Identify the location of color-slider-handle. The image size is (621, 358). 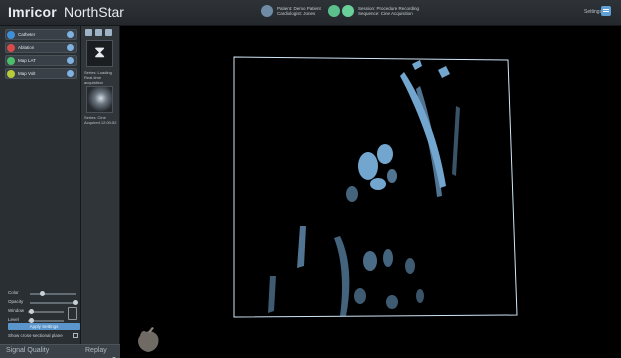
(42, 293).